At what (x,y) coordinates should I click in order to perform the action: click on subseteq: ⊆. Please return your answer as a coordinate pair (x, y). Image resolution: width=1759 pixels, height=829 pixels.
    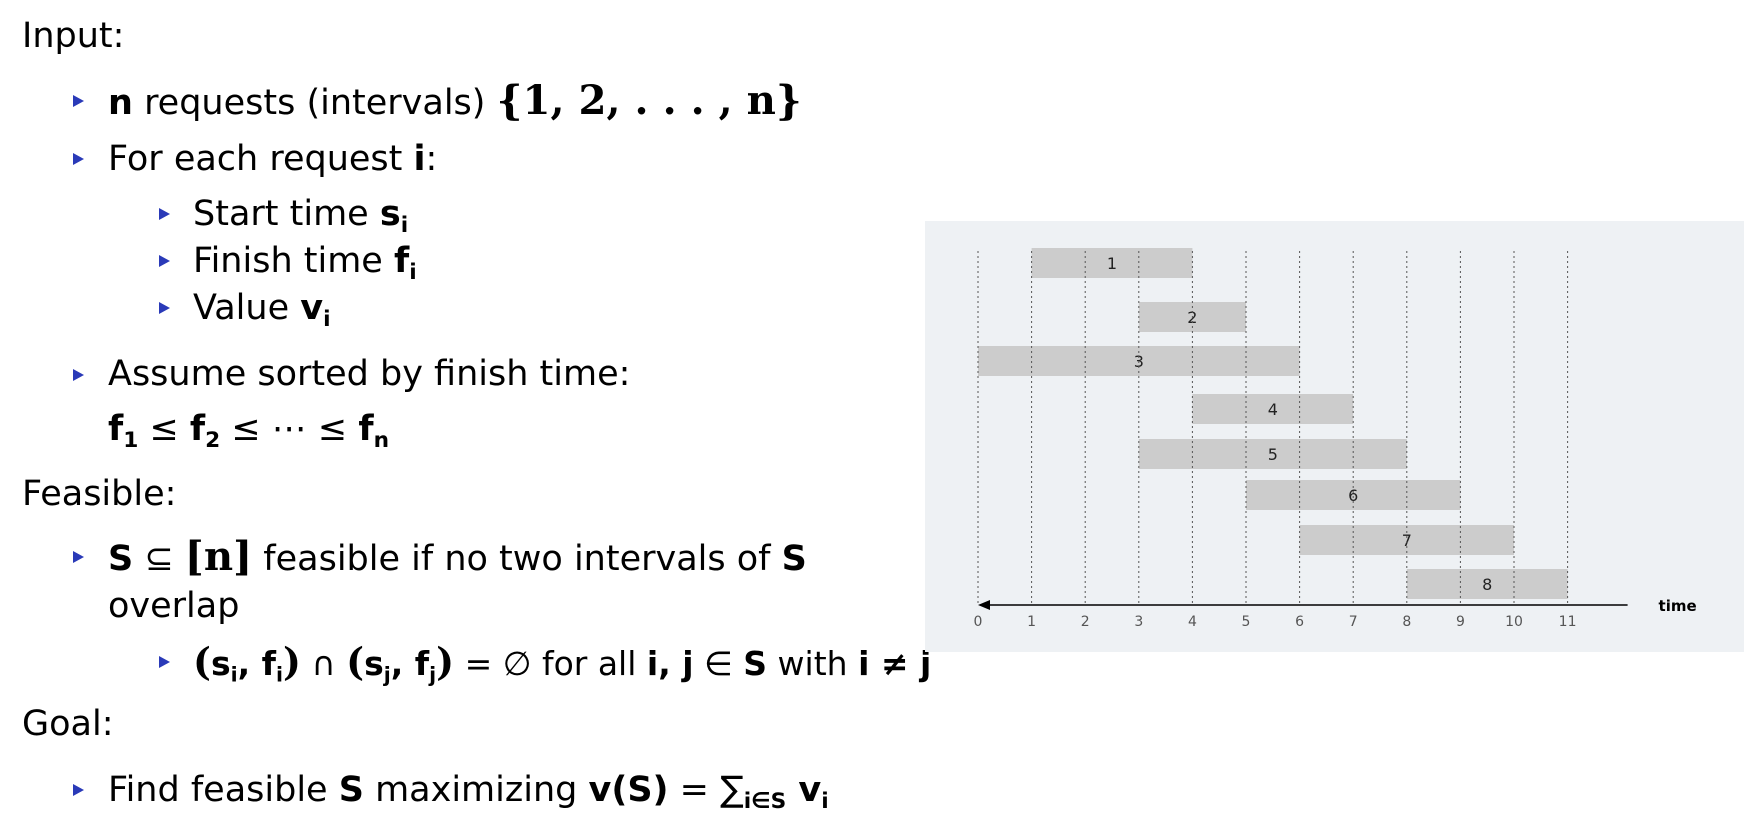
    Looking at the image, I should click on (159, 559).